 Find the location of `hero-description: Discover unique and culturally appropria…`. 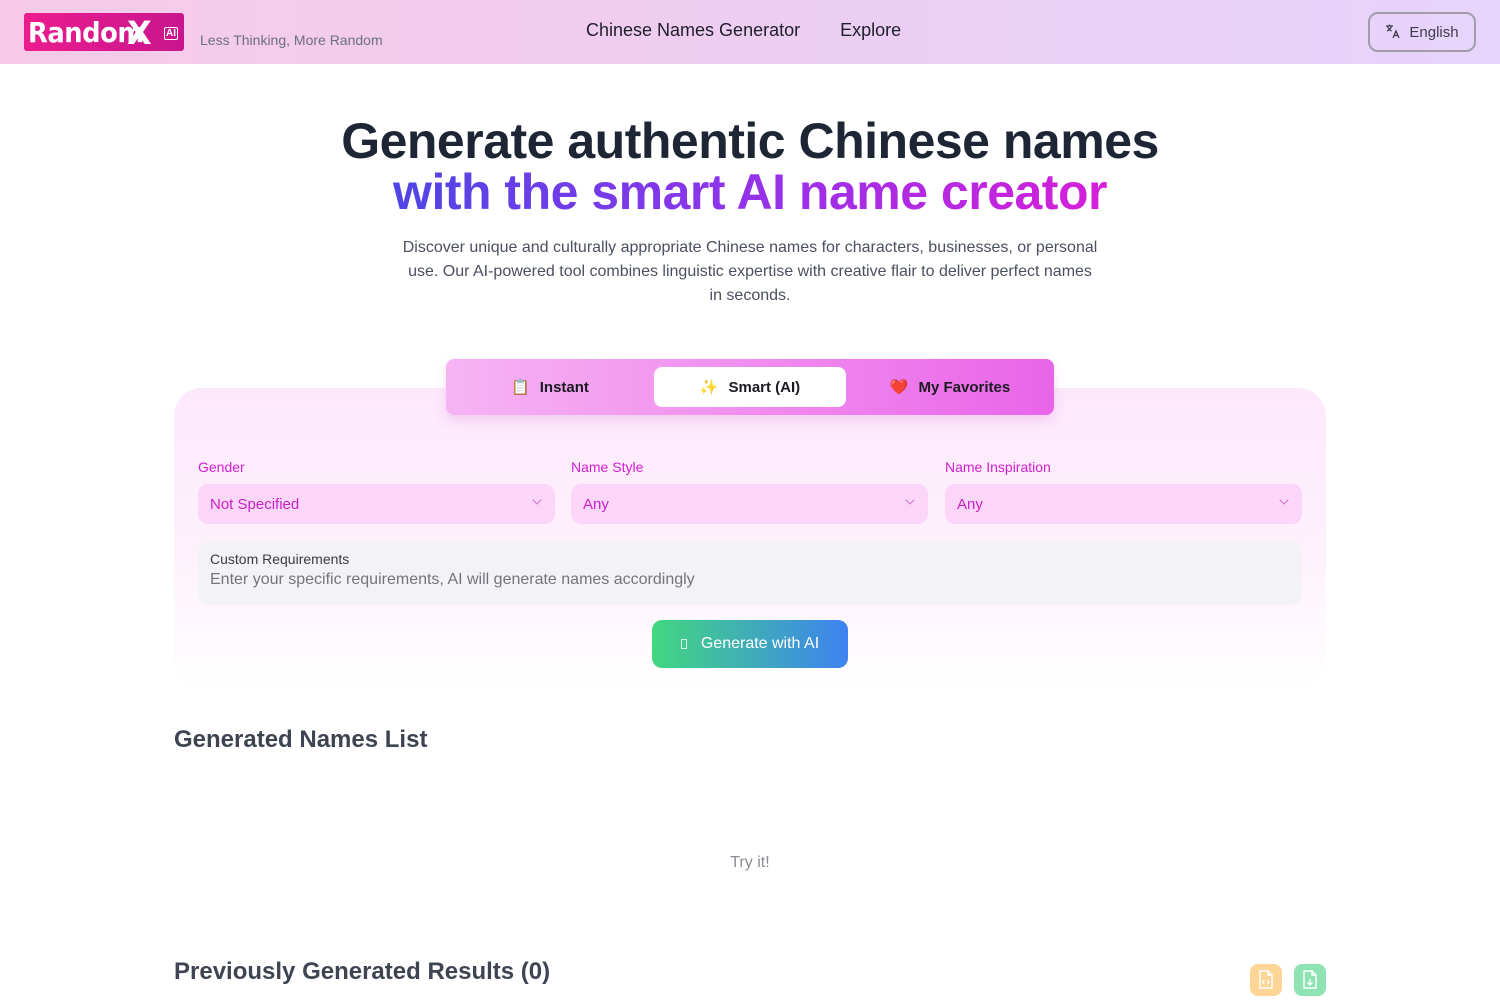

hero-description: Discover unique and culturally appropria… is located at coordinates (750, 271).